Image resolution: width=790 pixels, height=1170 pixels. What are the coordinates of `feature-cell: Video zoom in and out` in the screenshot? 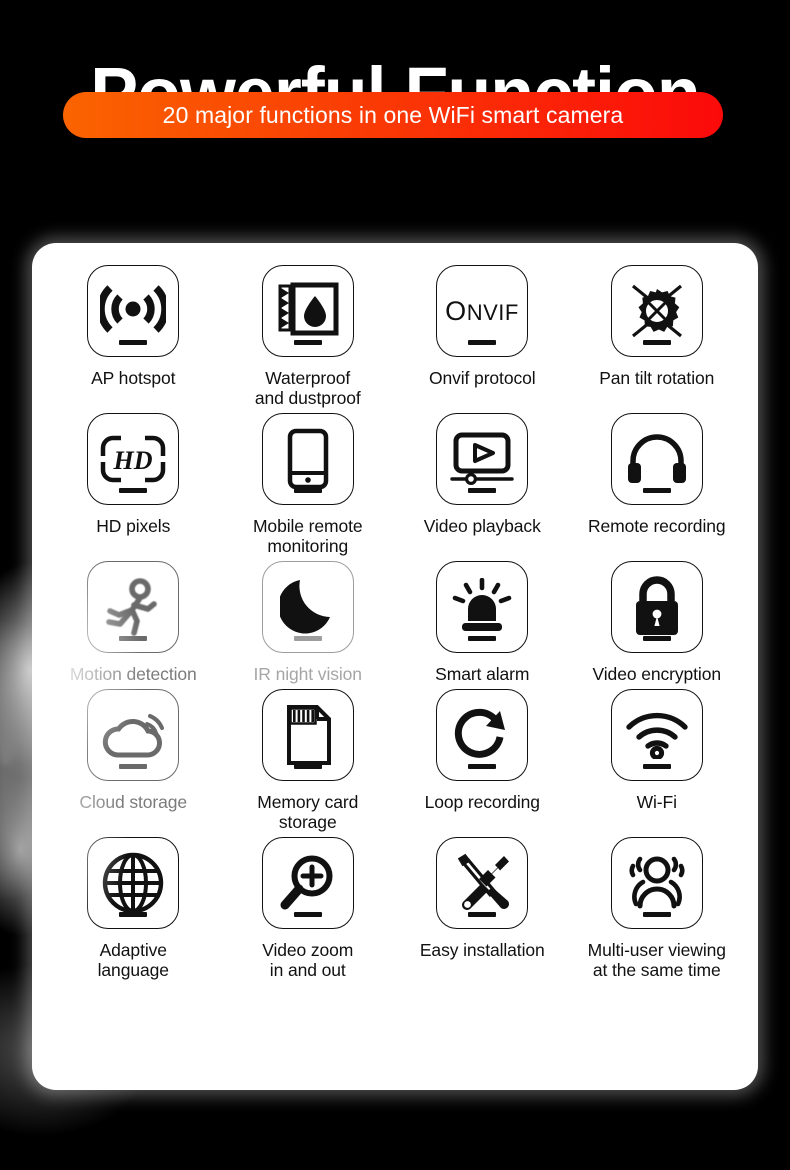 It's located at (308, 906).